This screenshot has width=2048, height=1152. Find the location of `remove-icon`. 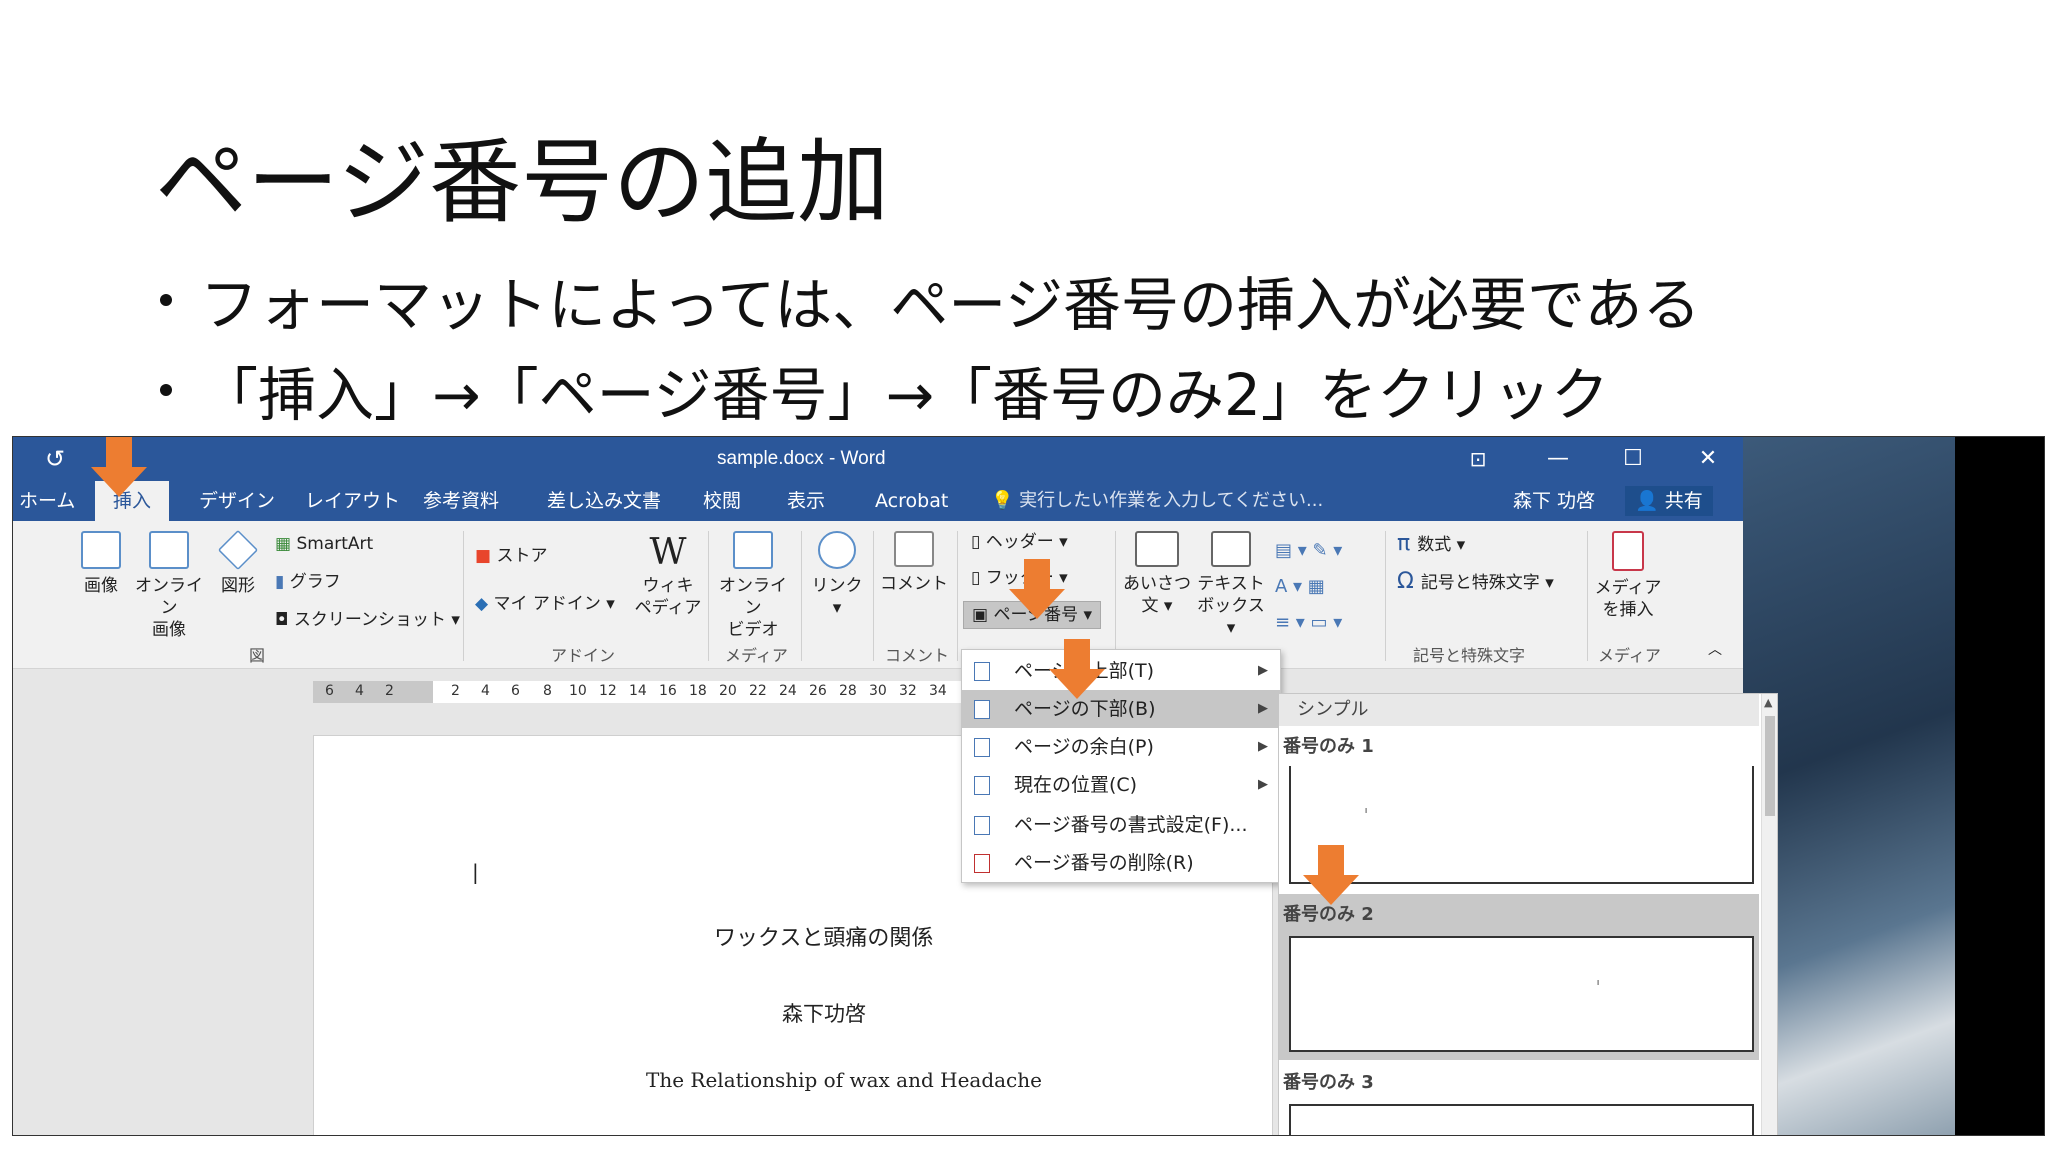

remove-icon is located at coordinates (982, 863).